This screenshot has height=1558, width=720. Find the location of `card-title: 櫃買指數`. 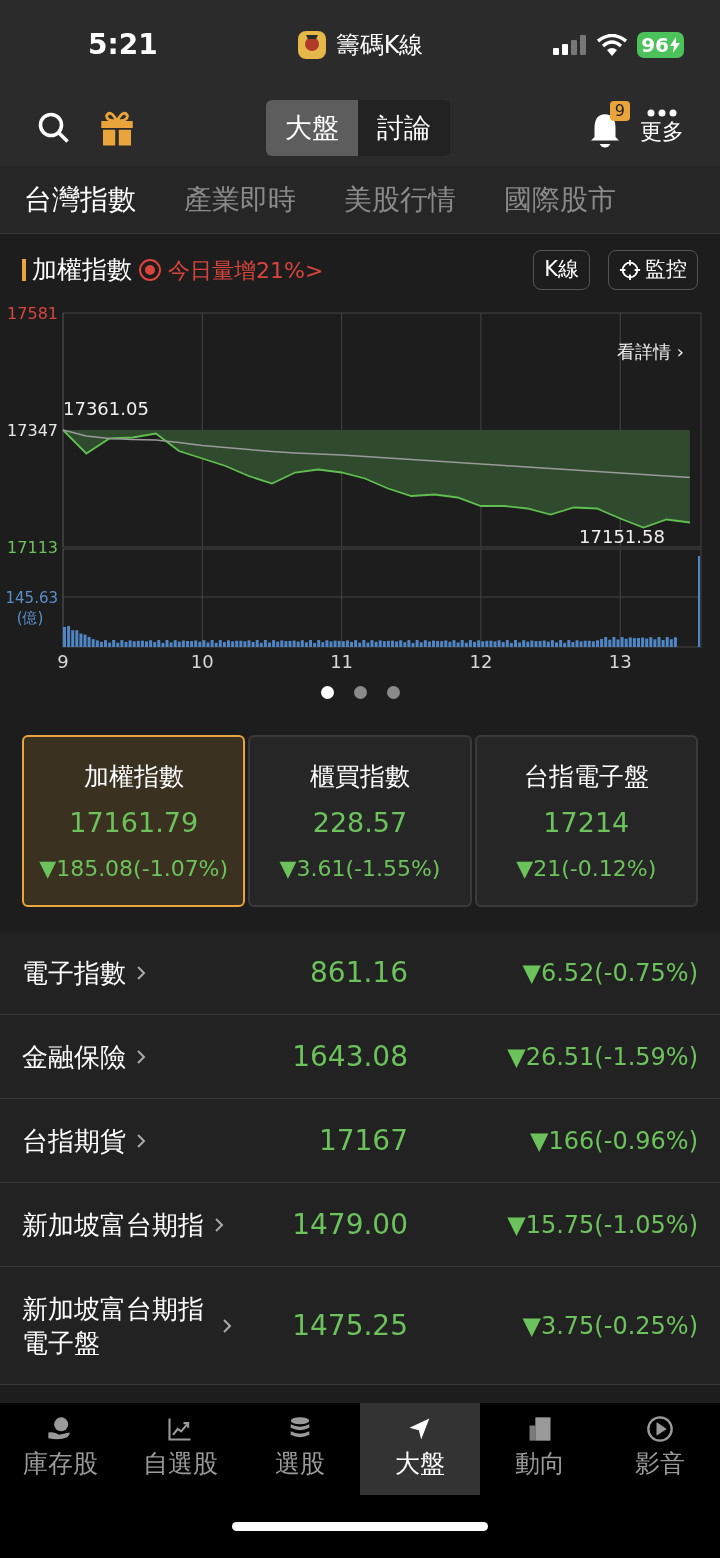

card-title: 櫃買指數 is located at coordinates (360, 776).